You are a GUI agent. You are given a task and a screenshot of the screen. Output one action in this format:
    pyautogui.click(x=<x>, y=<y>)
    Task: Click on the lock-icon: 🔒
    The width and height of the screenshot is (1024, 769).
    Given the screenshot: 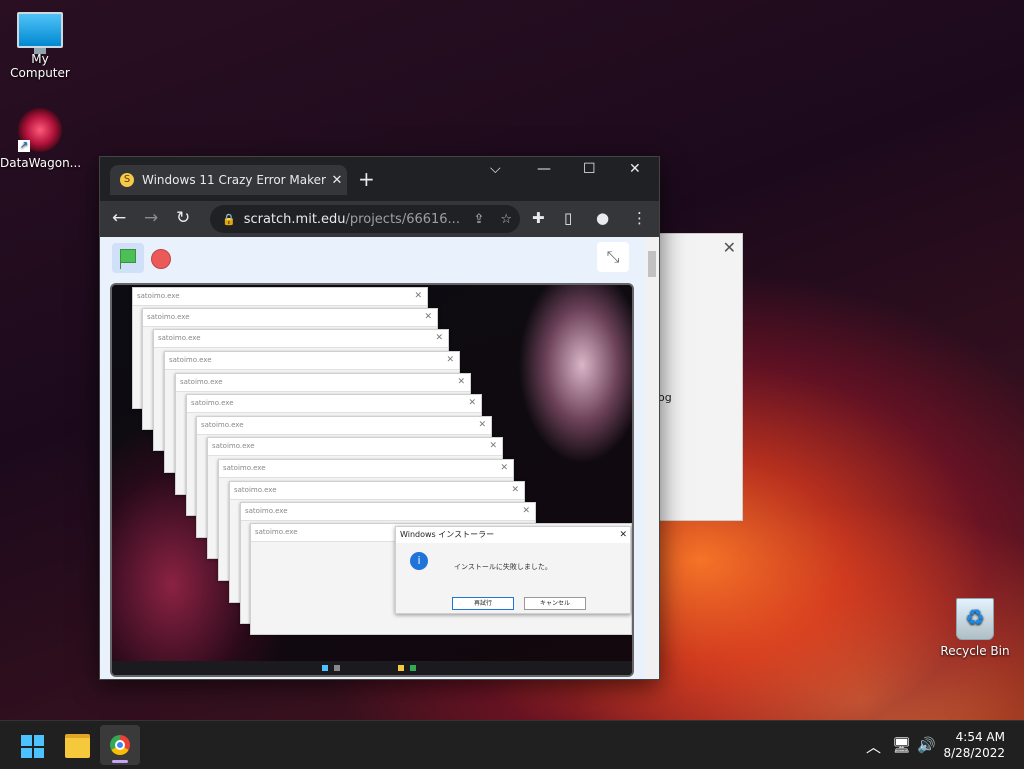 What is the action you would take?
    pyautogui.click(x=229, y=219)
    